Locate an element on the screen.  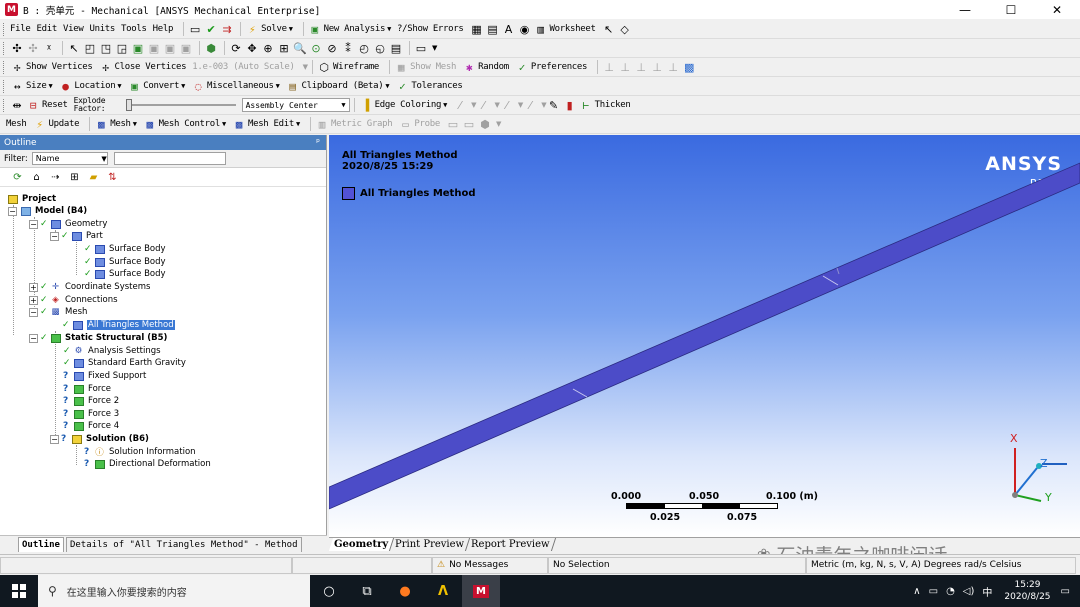
tree-directional-deformation: ? Directional Deformation is located at coordinates (147, 464).